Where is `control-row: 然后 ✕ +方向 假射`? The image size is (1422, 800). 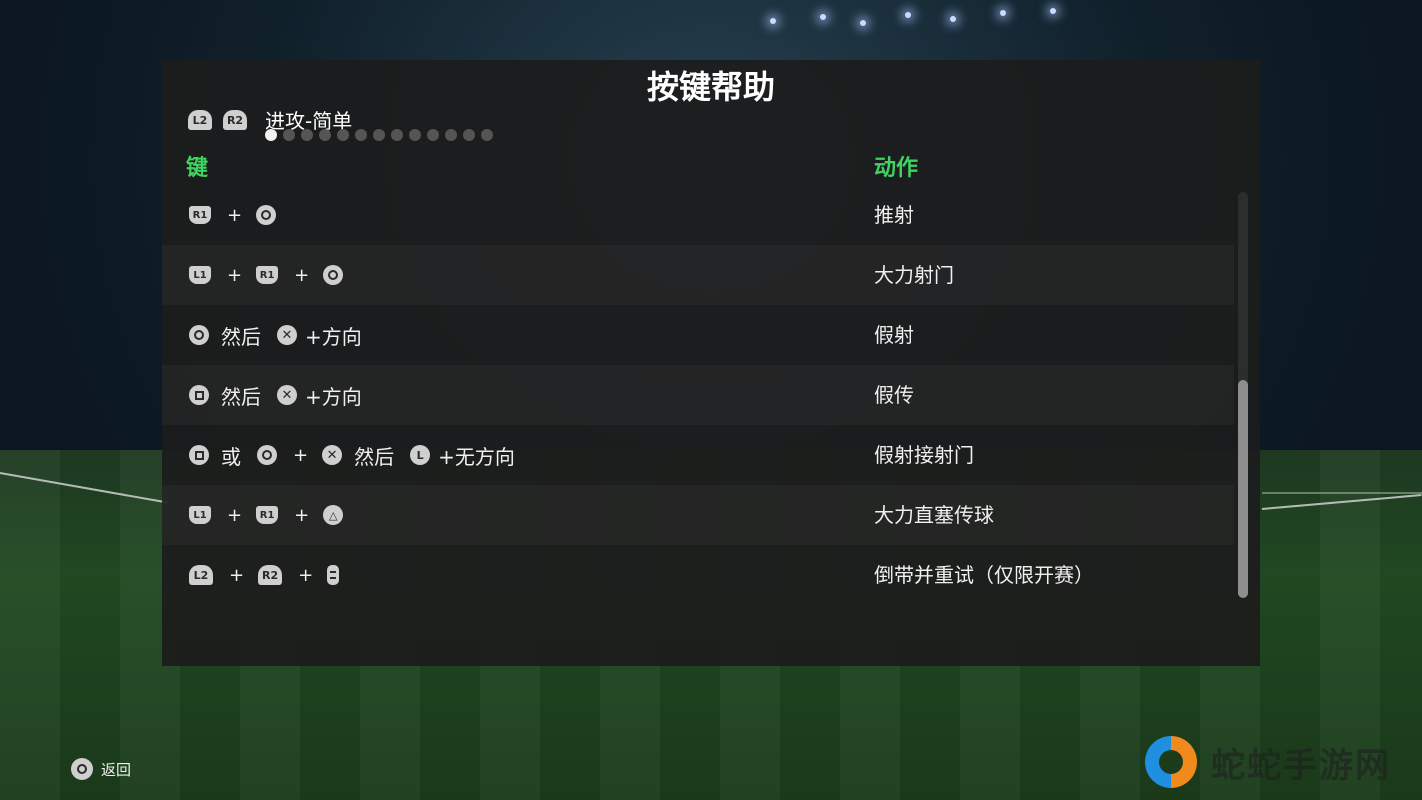
control-row: 然后 ✕ +方向 假射 is located at coordinates (698, 335).